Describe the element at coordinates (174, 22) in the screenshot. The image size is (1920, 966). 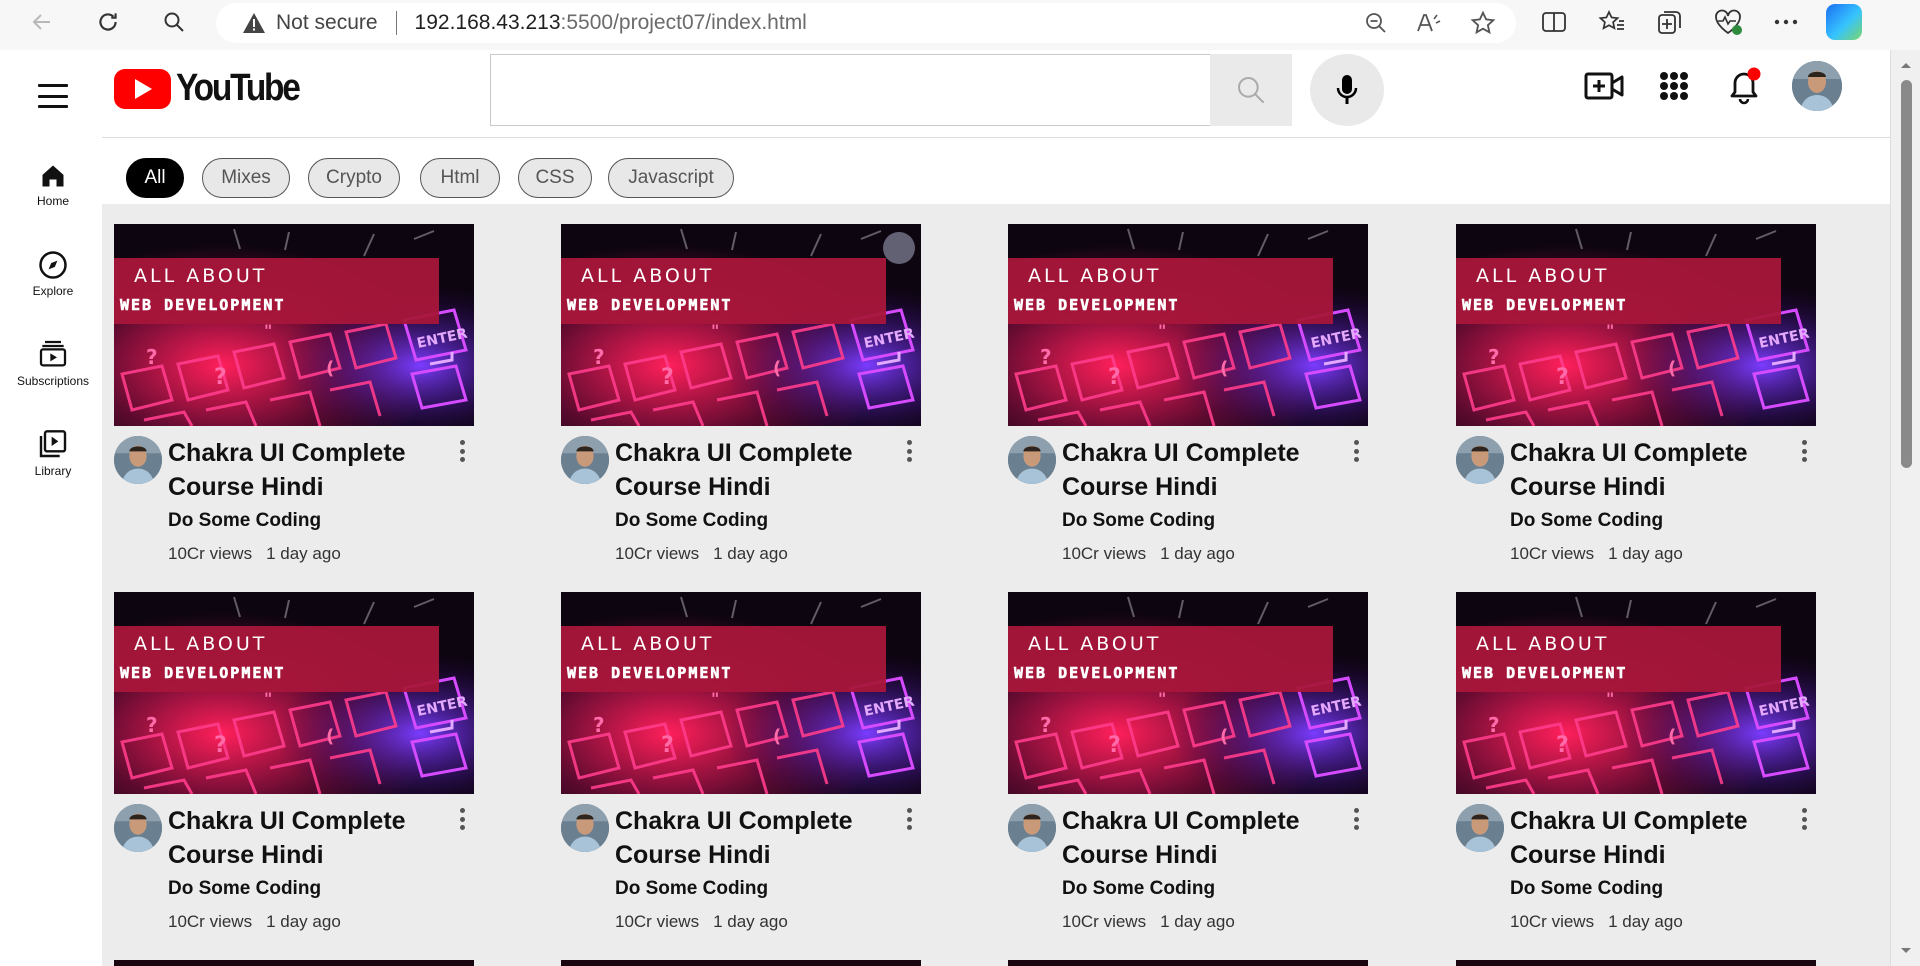
I see `browser-search-button` at that location.